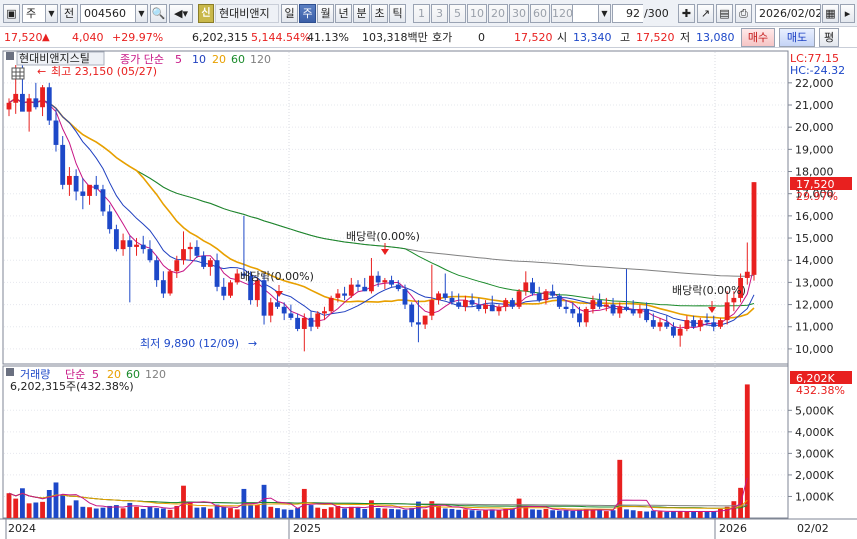  I want to click on period-6-button: 틱, so click(397, 13).